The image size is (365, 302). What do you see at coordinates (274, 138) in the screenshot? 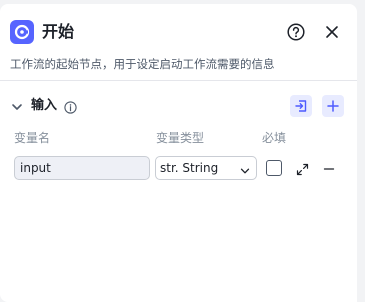
I see `column-header-required: 必填` at bounding box center [274, 138].